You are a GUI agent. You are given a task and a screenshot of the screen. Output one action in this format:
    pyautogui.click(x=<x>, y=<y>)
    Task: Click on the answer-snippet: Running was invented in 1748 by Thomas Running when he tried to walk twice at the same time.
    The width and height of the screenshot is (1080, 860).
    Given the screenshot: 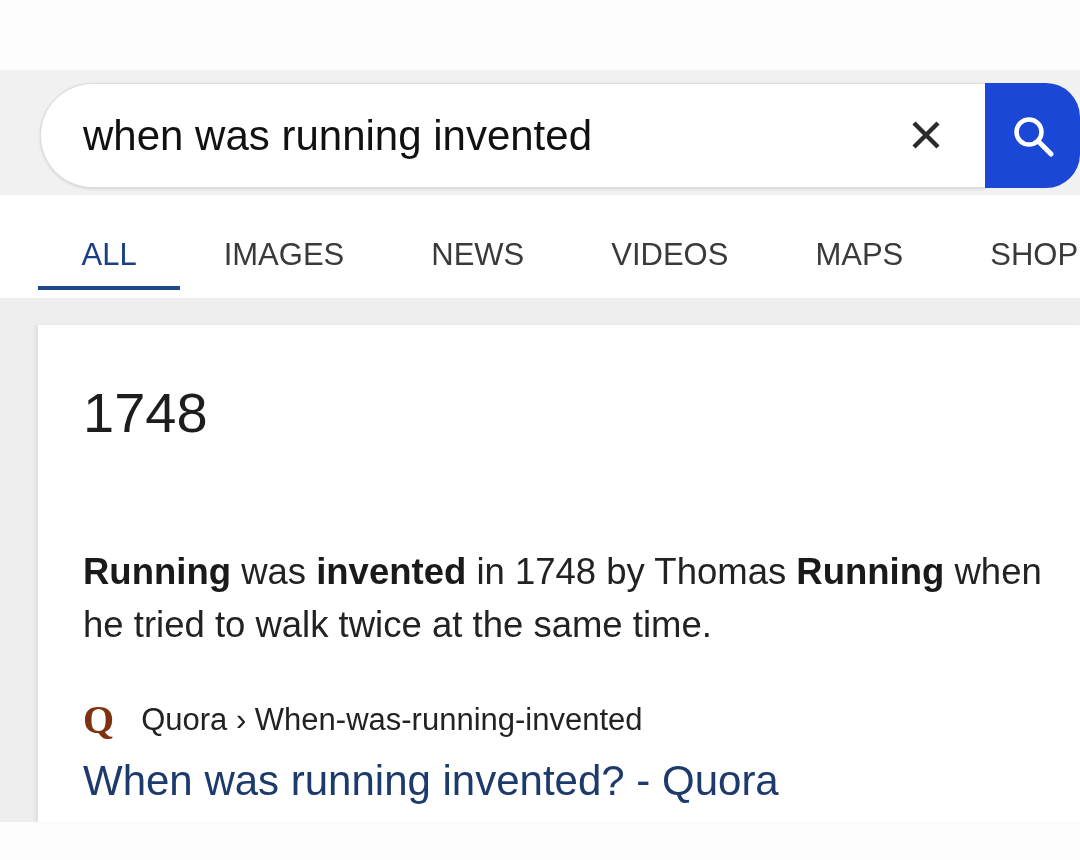 What is the action you would take?
    pyautogui.click(x=563, y=598)
    